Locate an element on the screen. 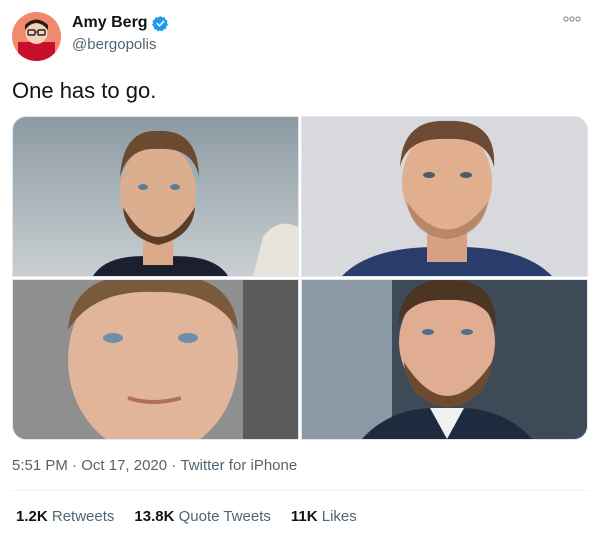 This screenshot has width=600, height=539. quote-tweets-label: Quote Tweets is located at coordinates (224, 516).